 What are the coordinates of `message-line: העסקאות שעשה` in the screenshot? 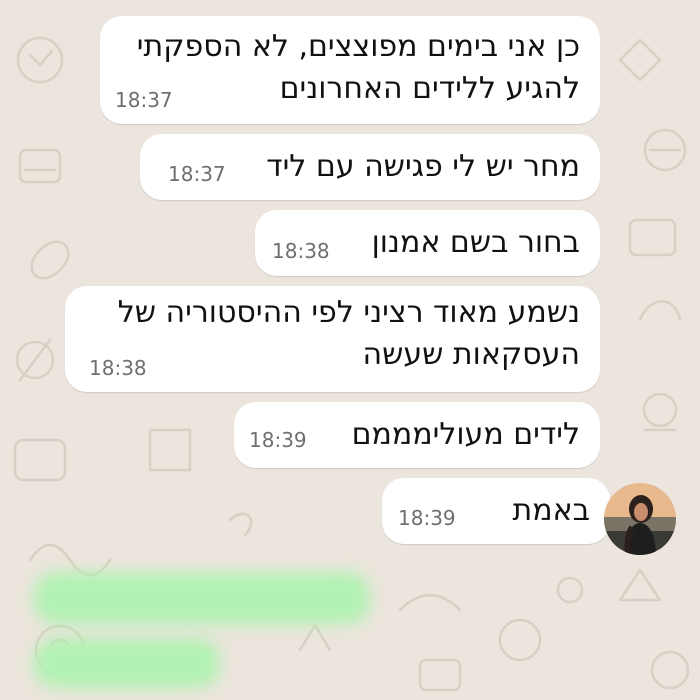 It's located at (471, 354).